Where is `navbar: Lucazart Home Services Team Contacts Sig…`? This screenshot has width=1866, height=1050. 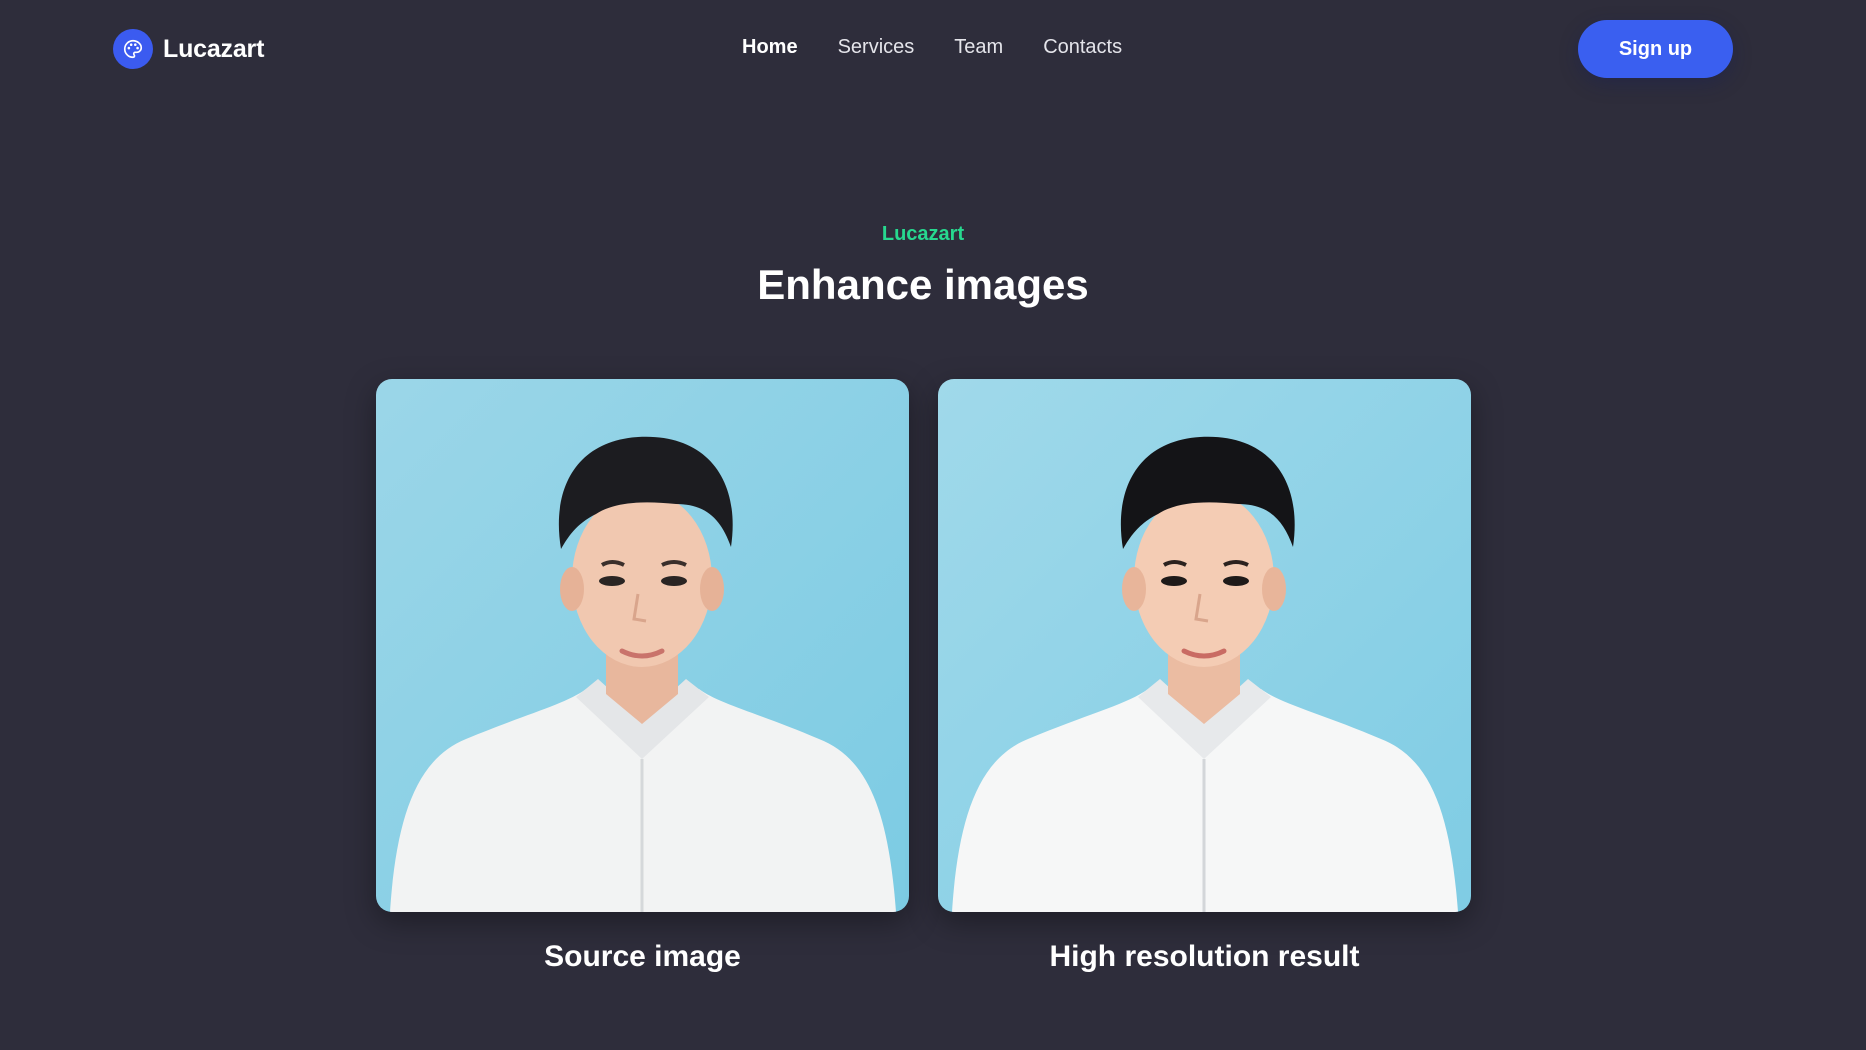 navbar: Lucazart Home Services Team Contacts Sig… is located at coordinates (933, 49).